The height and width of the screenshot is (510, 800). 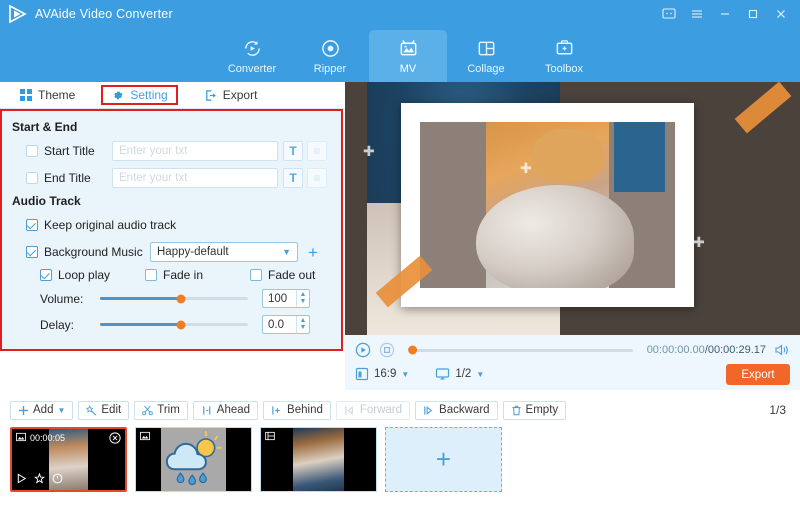 I want to click on background-music-select: Happy-default ▼, so click(x=224, y=252).